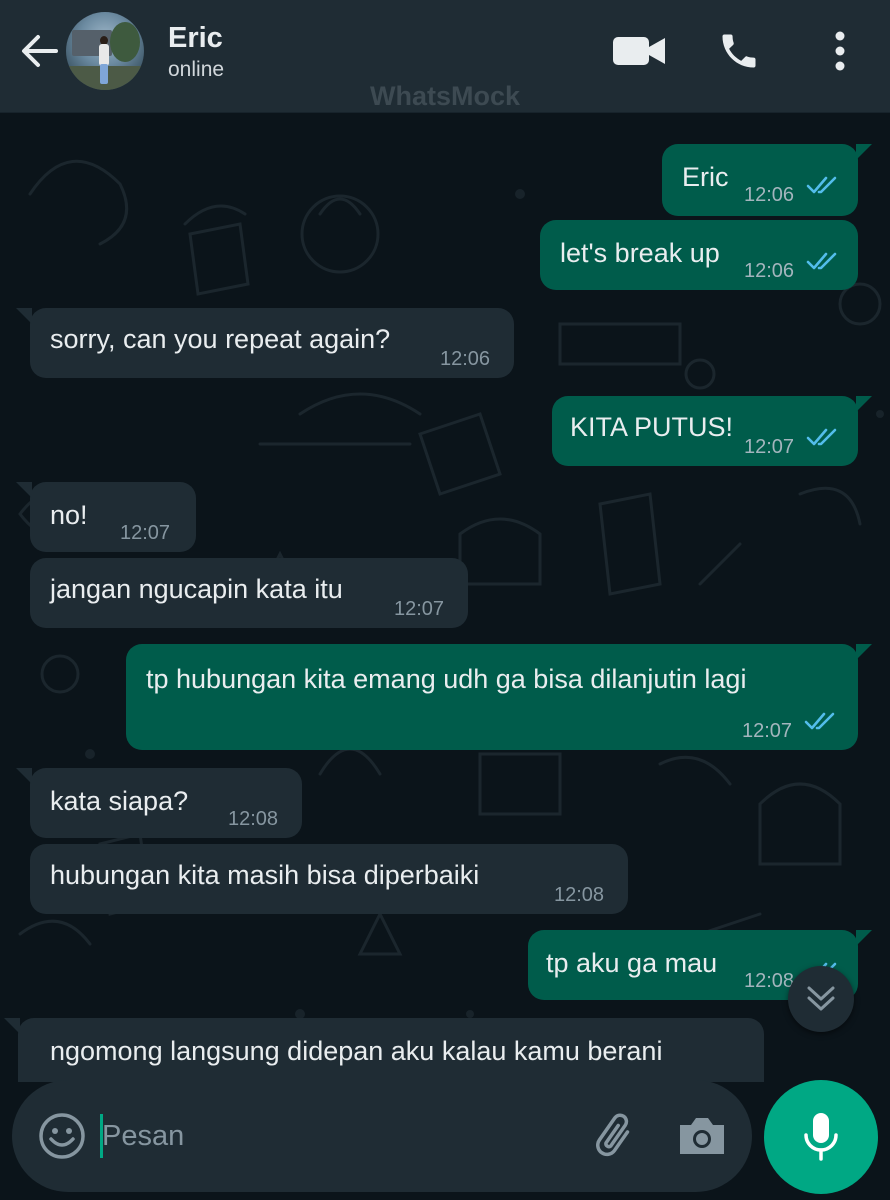  Describe the element at coordinates (62, 1136) in the screenshot. I see `emoji-icon` at that location.